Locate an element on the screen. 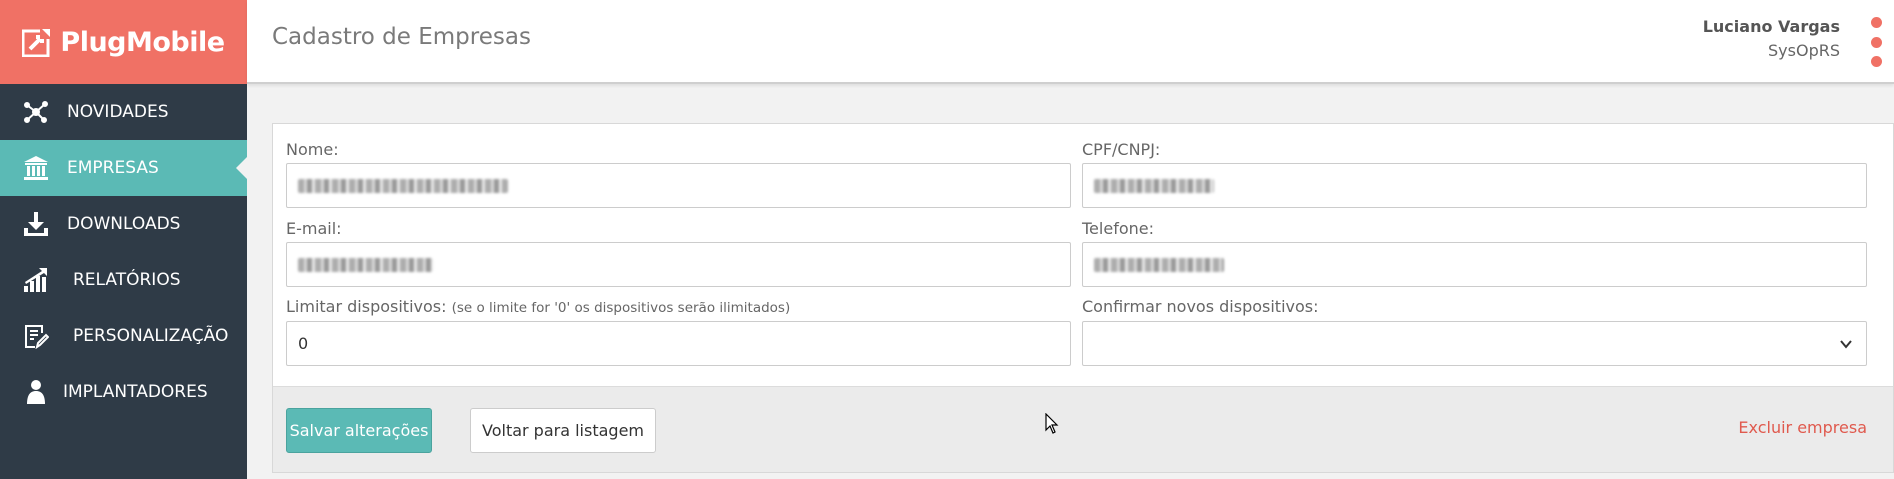  sidebar-item-label: RELATÓRIOS is located at coordinates (127, 280).